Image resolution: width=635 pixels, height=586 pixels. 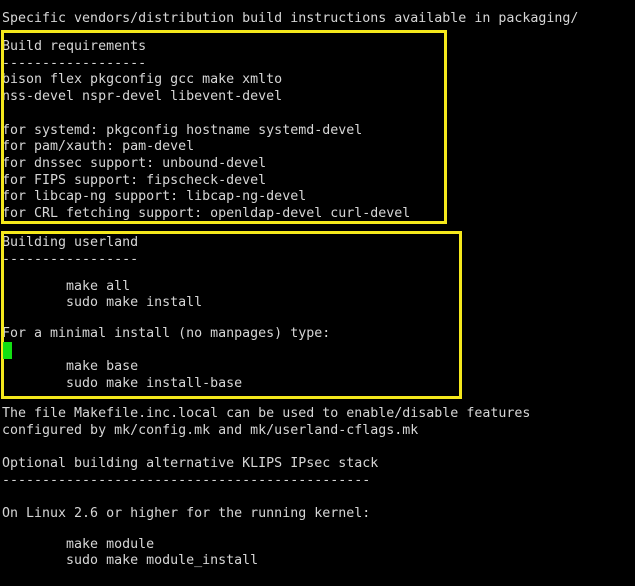 I want to click on terminal-line: nss-devel nspr-devel libevent-devel, so click(x=142, y=97).